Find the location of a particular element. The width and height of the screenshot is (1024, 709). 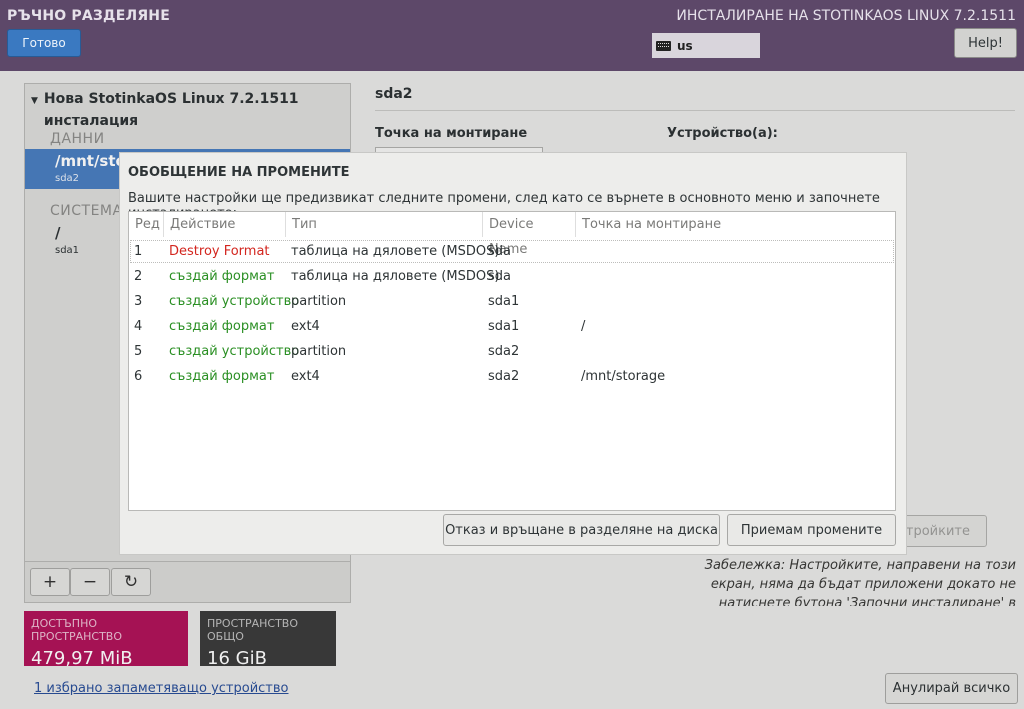

table-row: 6 създай формат ext4 sda2 /mnt/storage is located at coordinates (512, 376).